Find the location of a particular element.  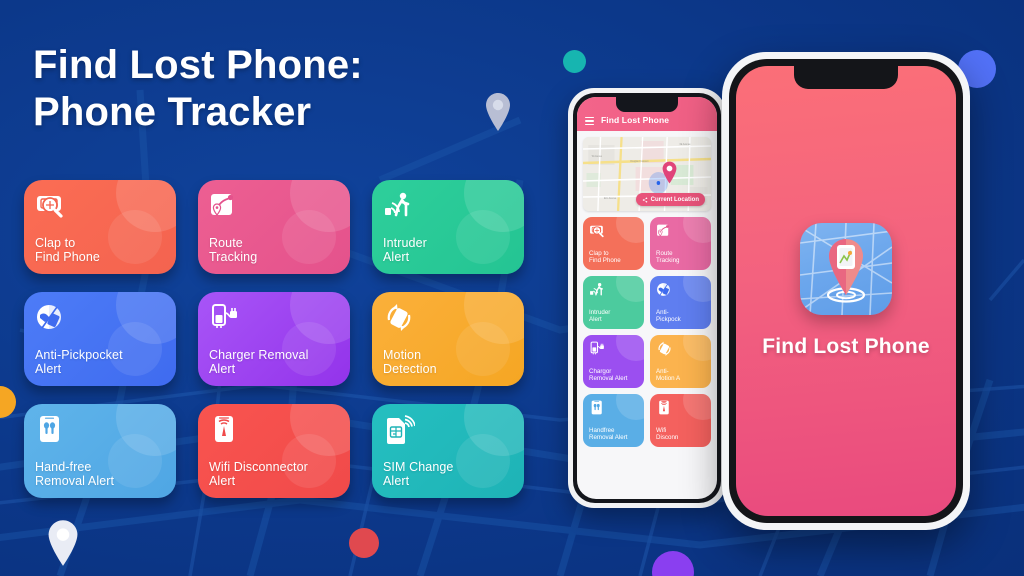

feature-card: Anti-Pickpocket Alert is located at coordinates (100, 339).